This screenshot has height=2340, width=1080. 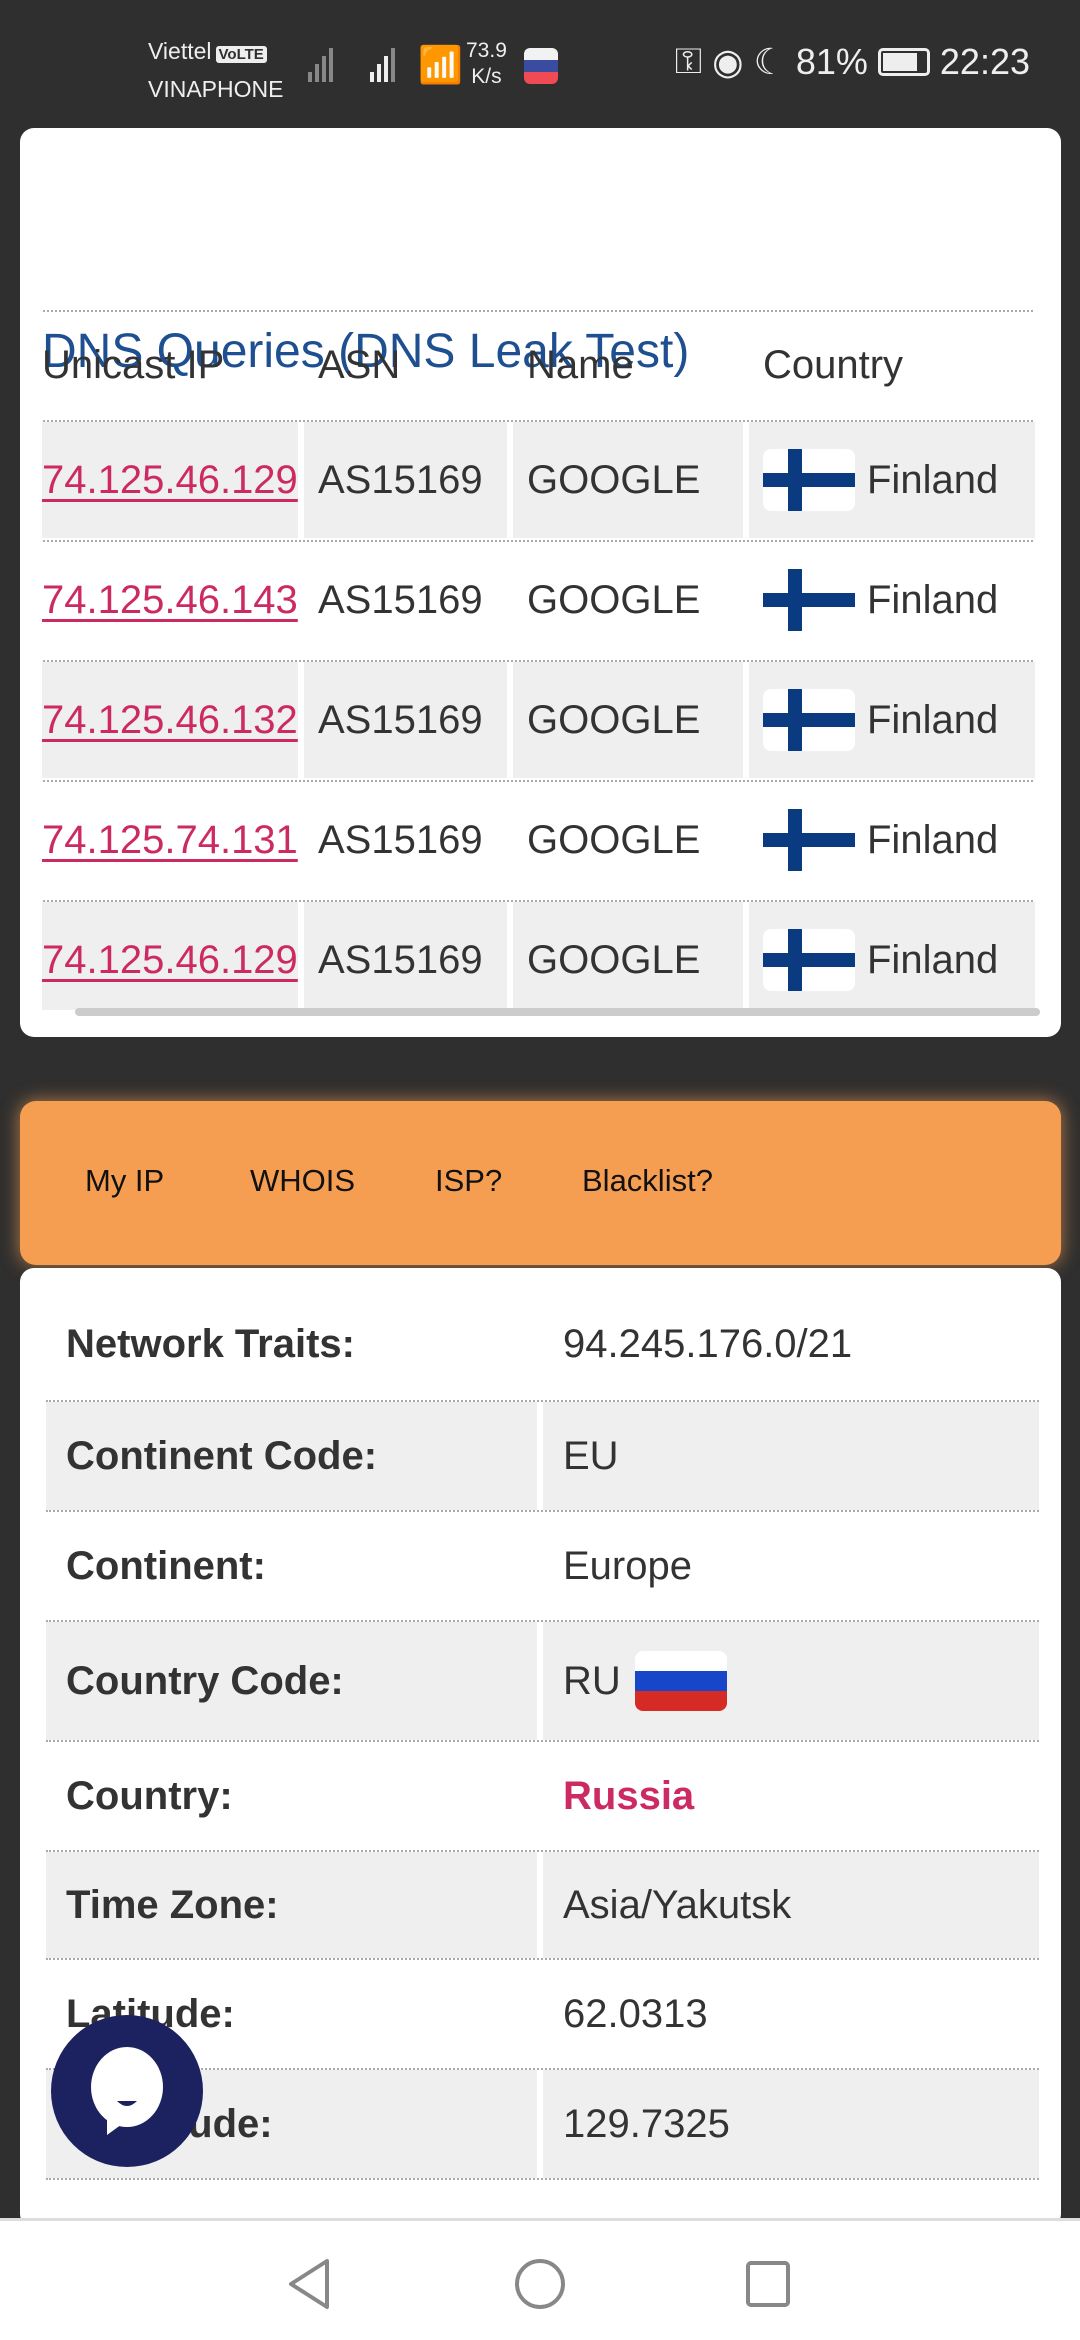 I want to click on info-value: 129.7325, so click(x=791, y=2124).